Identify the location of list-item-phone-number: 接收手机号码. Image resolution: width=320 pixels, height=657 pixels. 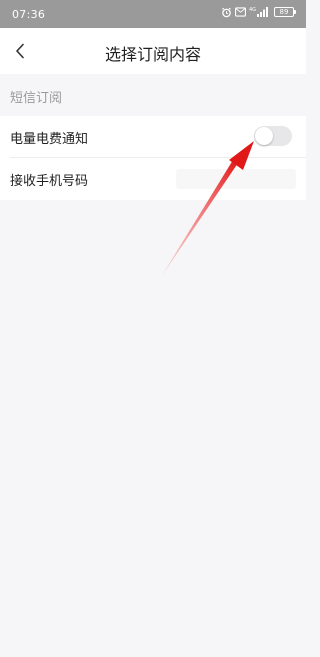
(153, 179).